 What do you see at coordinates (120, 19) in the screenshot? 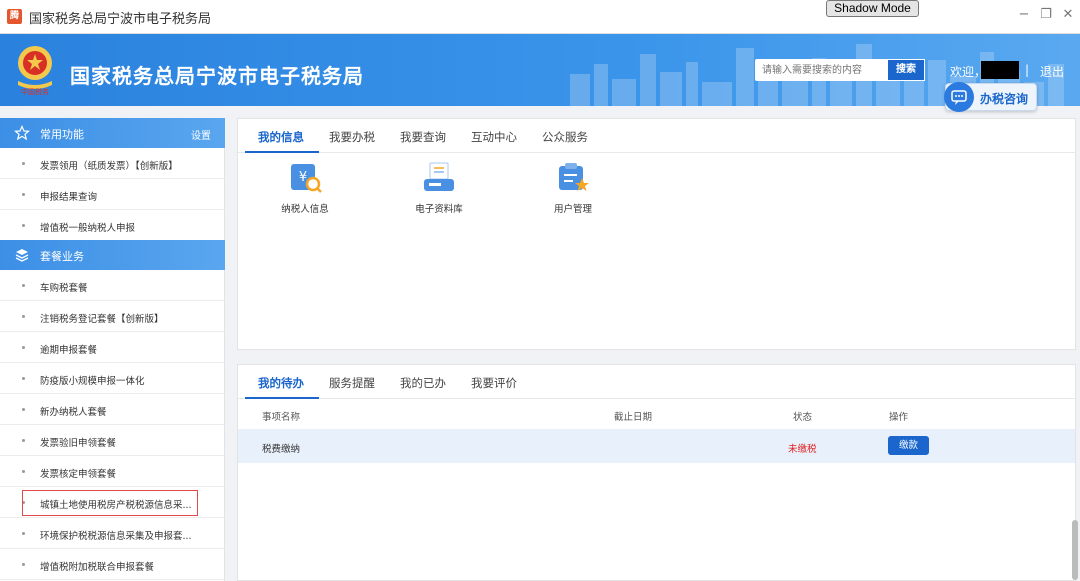
I see `window-title: 国家税务总局宁波市电子税务局` at bounding box center [120, 19].